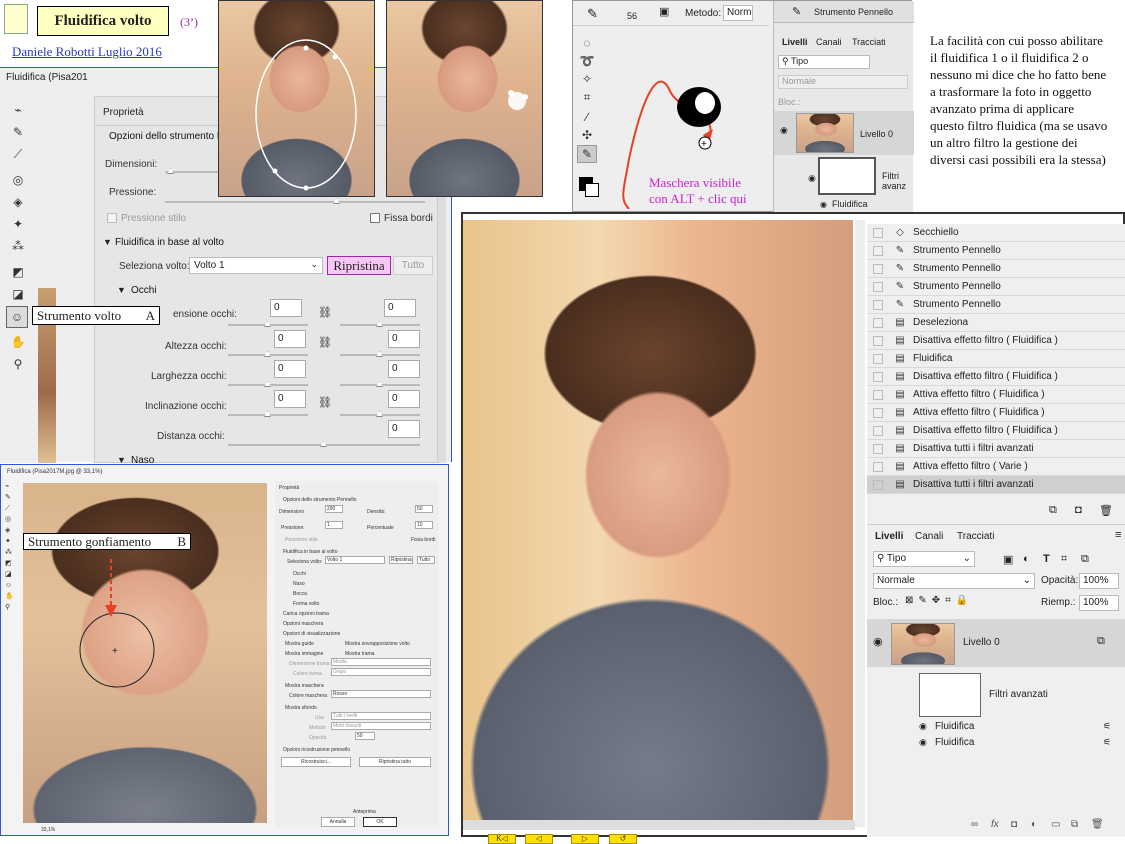  I want to click on tab-paths: Tracciati, so click(975, 536).